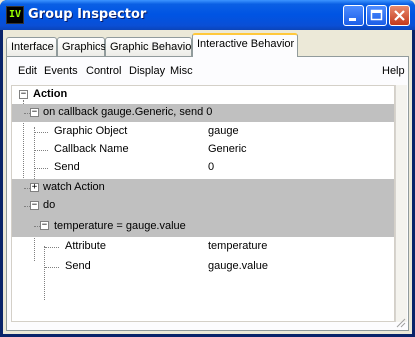  Describe the element at coordinates (245, 45) in the screenshot. I see `tab-interactive-behavior: Interactive Behavior` at that location.